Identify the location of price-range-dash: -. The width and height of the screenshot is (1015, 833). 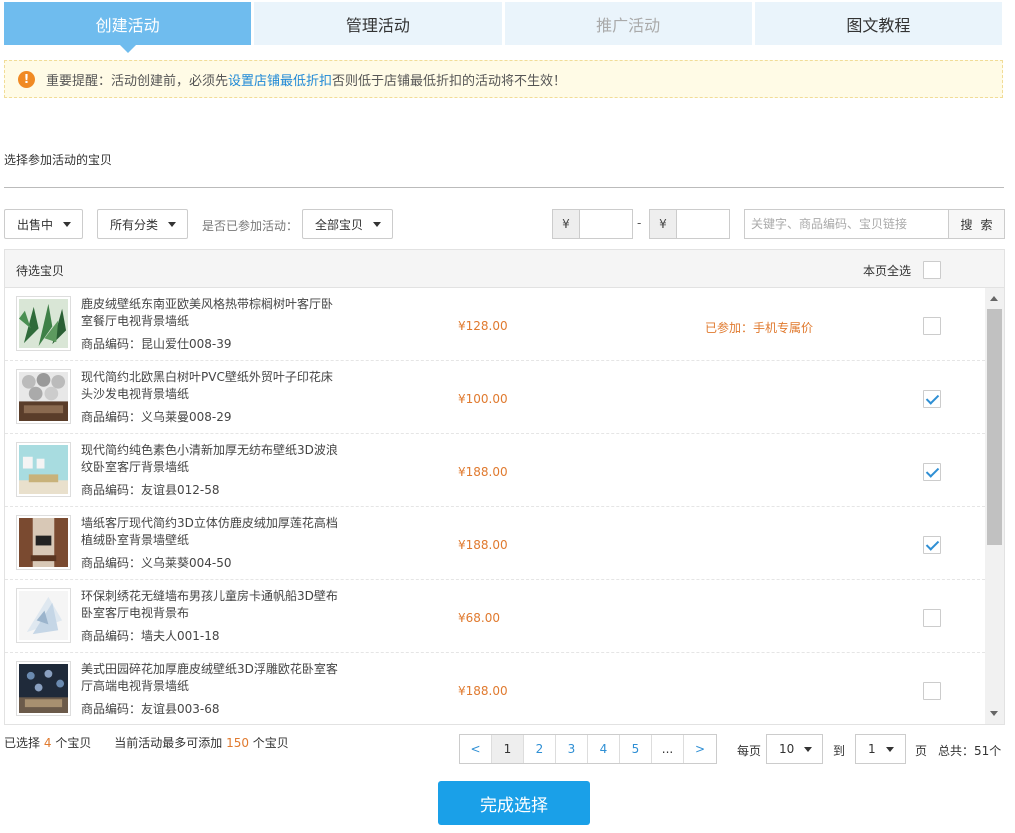
(639, 223).